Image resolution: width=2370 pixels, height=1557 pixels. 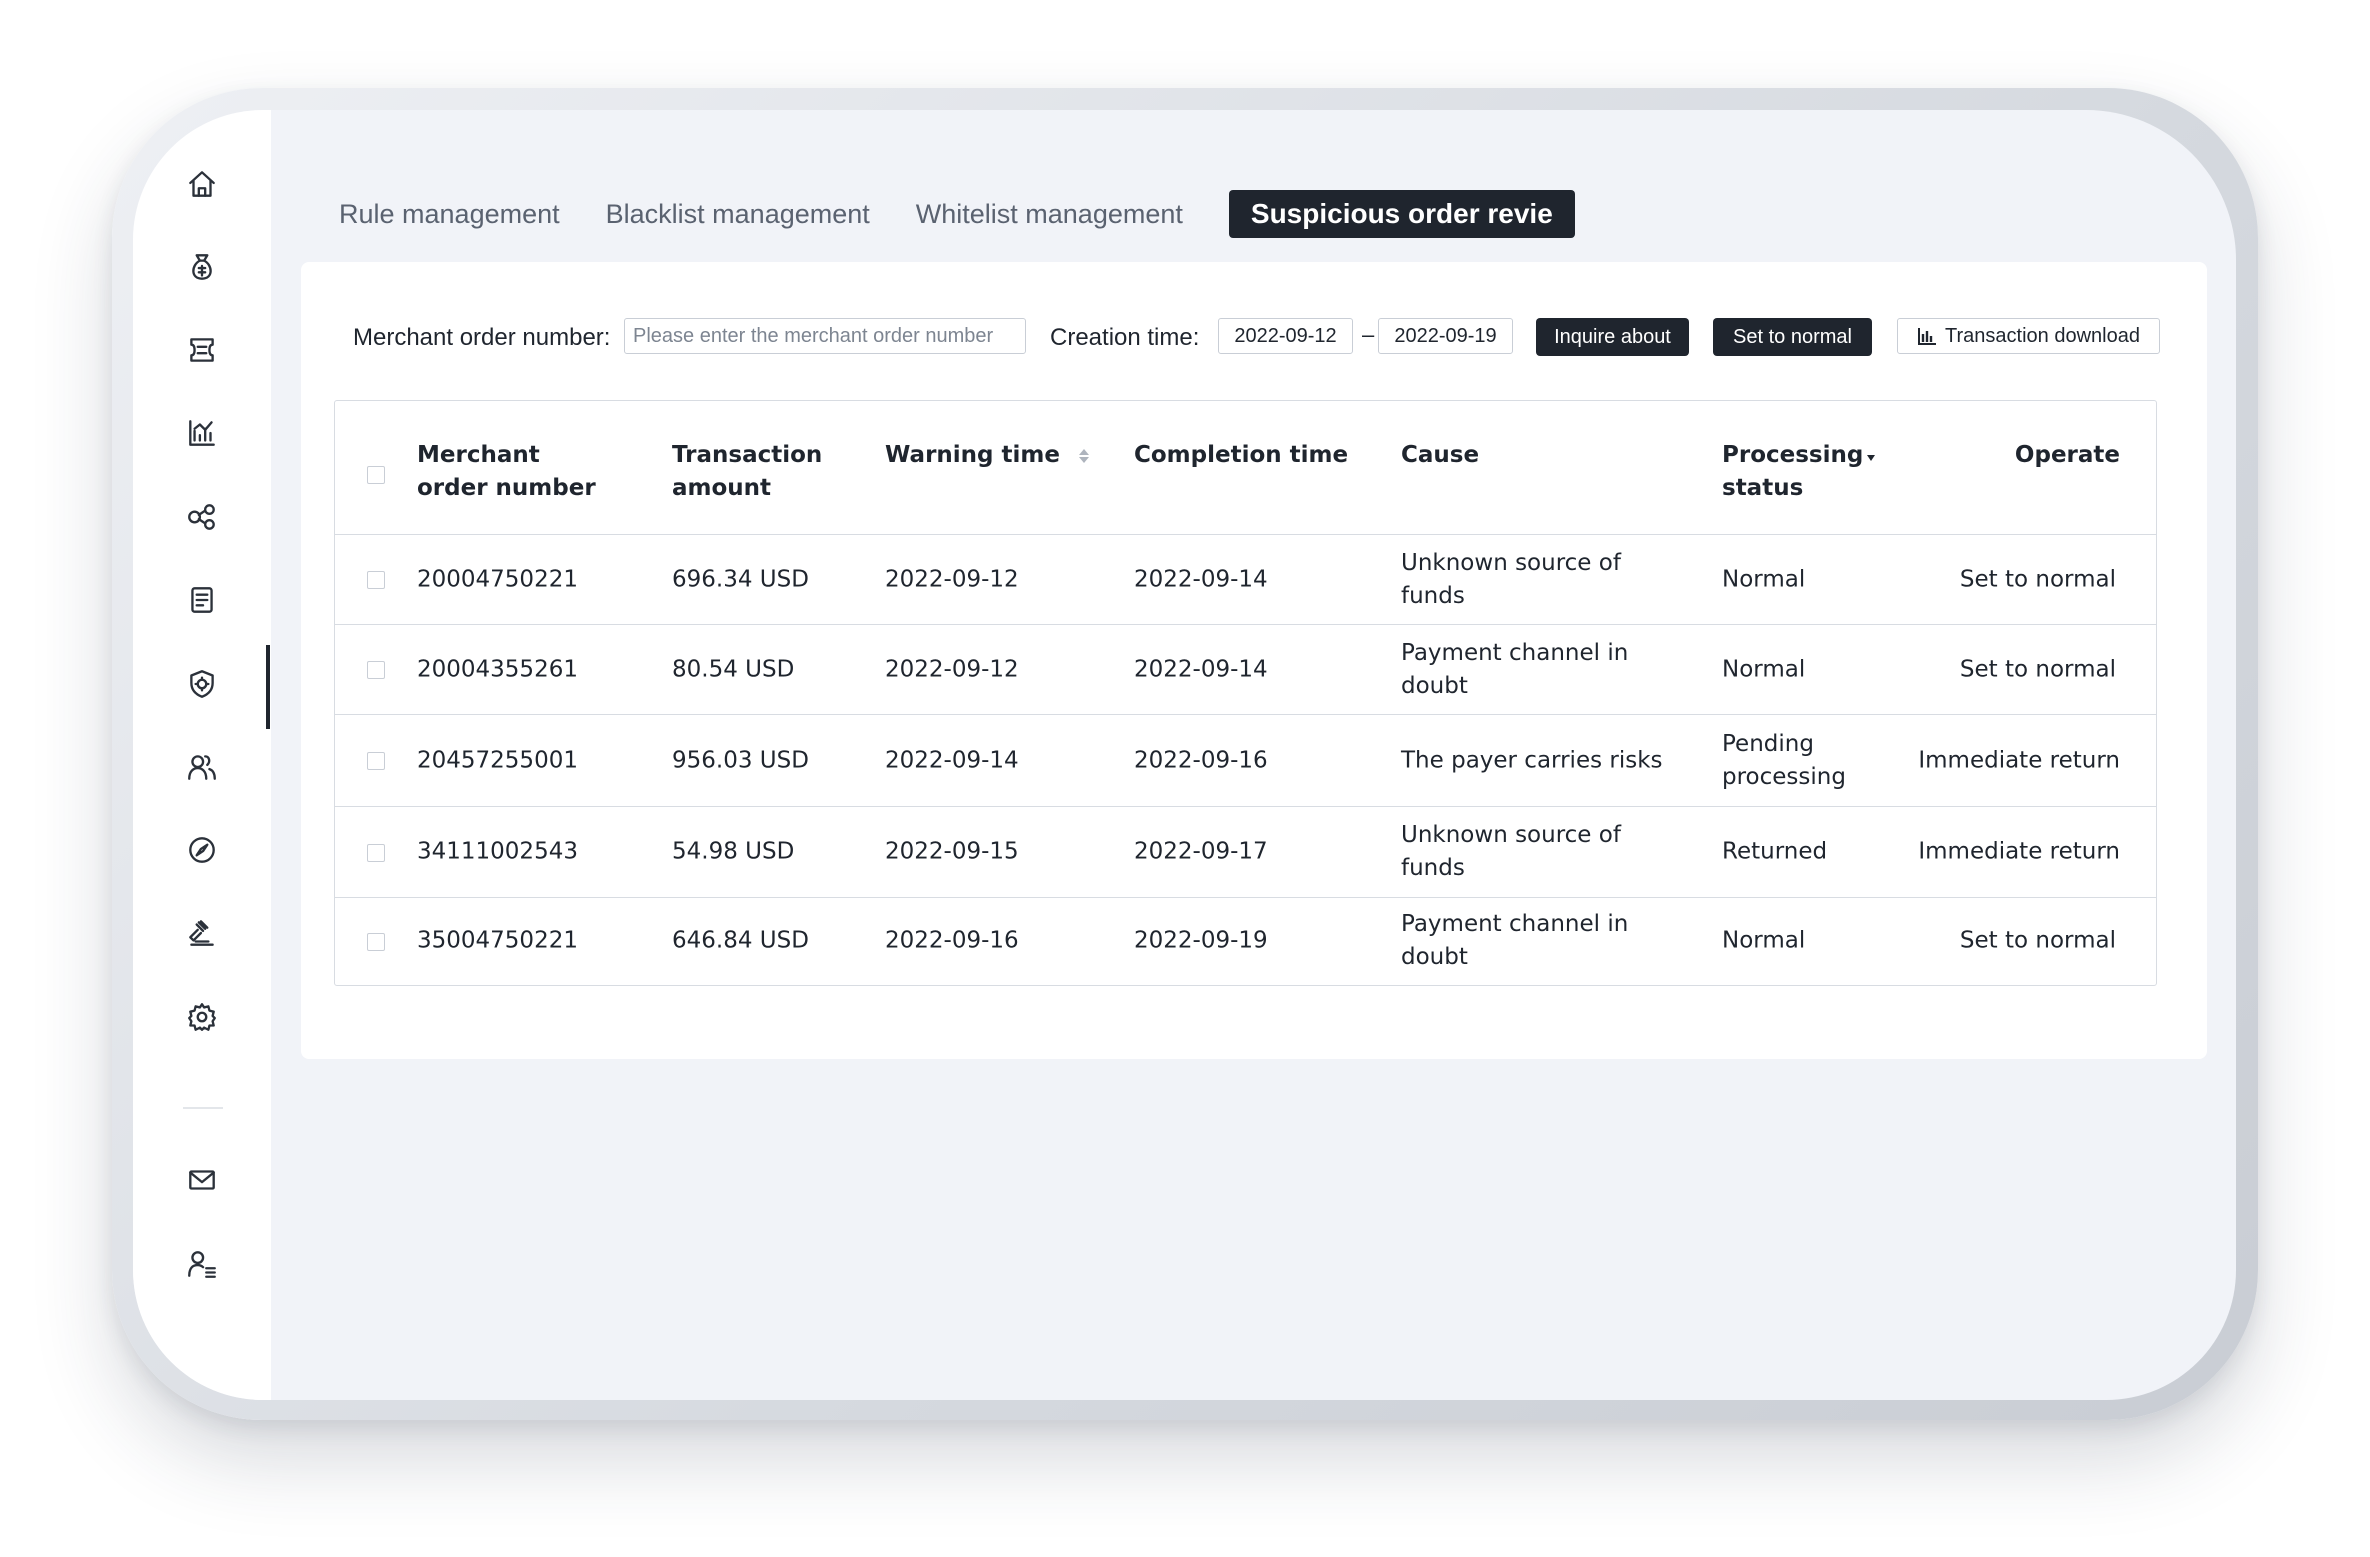 I want to click on gavel-icon, so click(x=202, y=933).